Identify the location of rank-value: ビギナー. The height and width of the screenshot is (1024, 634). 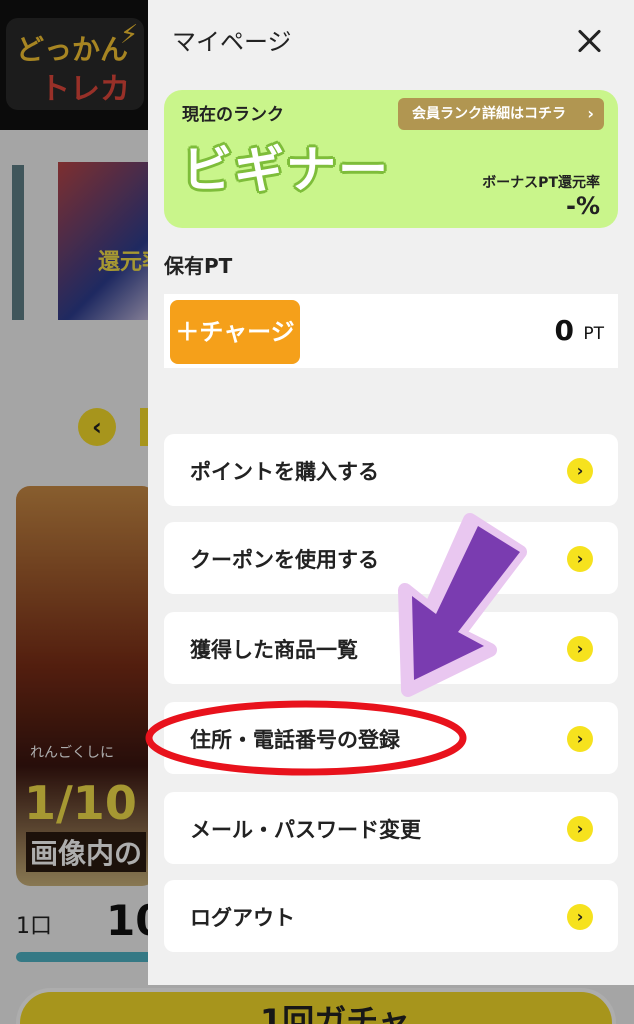
(286, 170).